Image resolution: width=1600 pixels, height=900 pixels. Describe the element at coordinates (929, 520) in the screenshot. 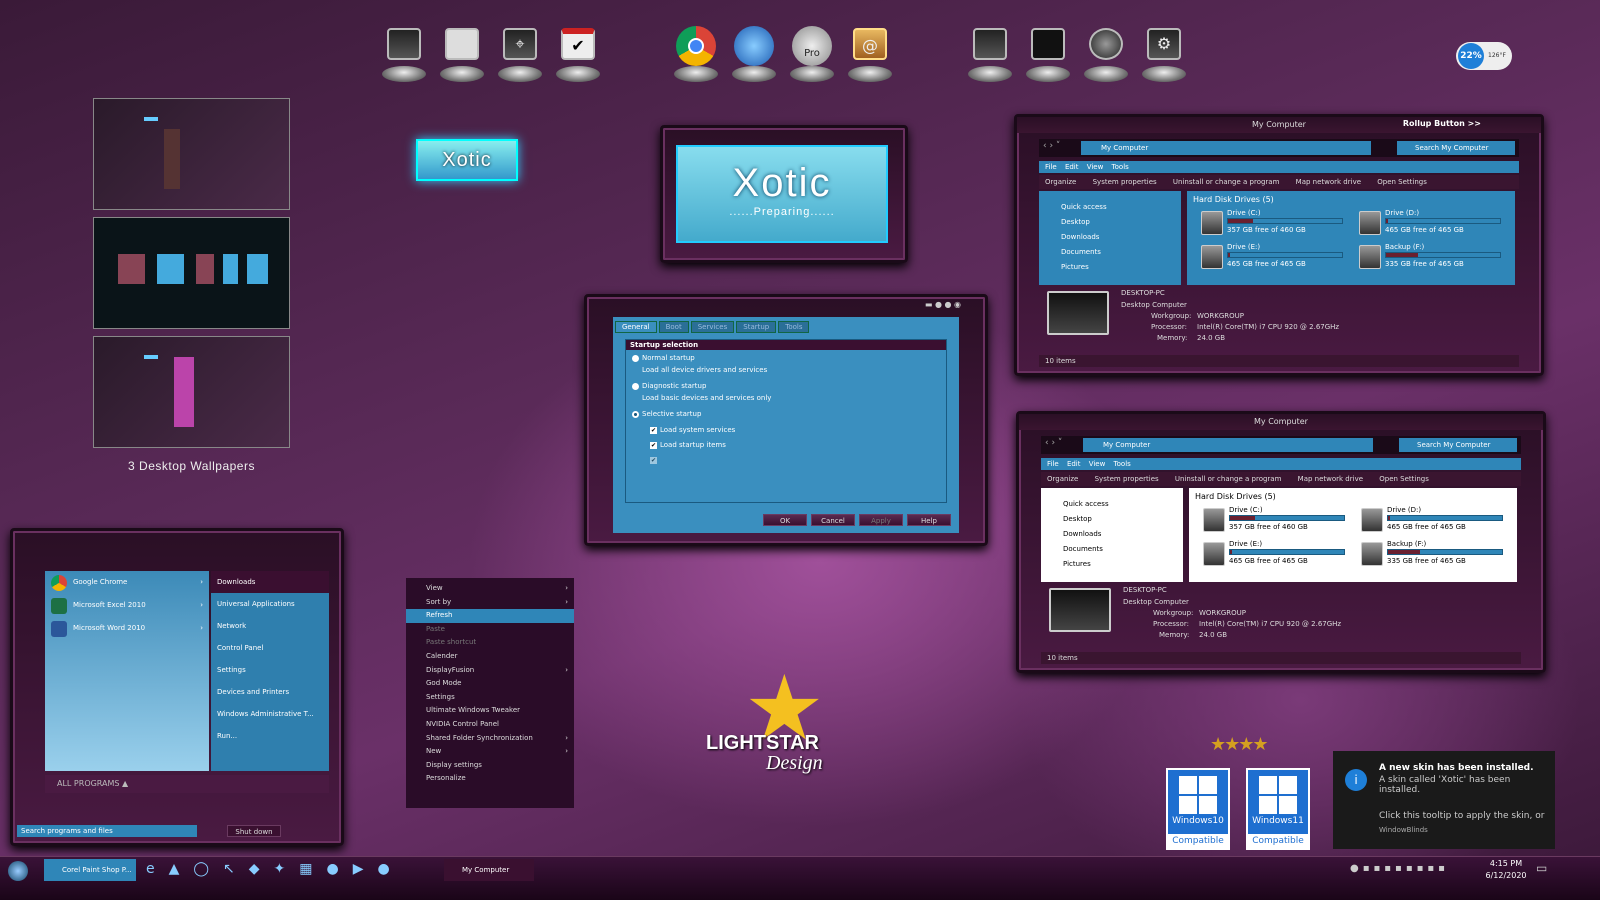

I see `help-button: Help` at that location.